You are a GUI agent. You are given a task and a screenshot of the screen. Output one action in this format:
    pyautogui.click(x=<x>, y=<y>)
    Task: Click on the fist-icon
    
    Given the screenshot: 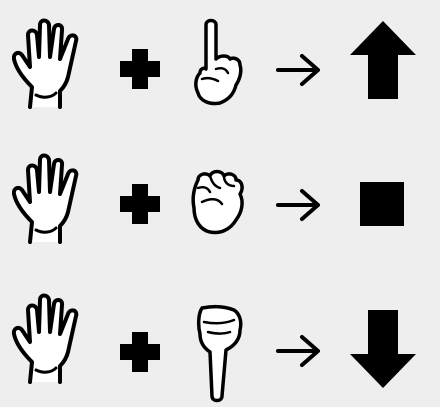 What is the action you would take?
    pyautogui.click(x=217, y=202)
    